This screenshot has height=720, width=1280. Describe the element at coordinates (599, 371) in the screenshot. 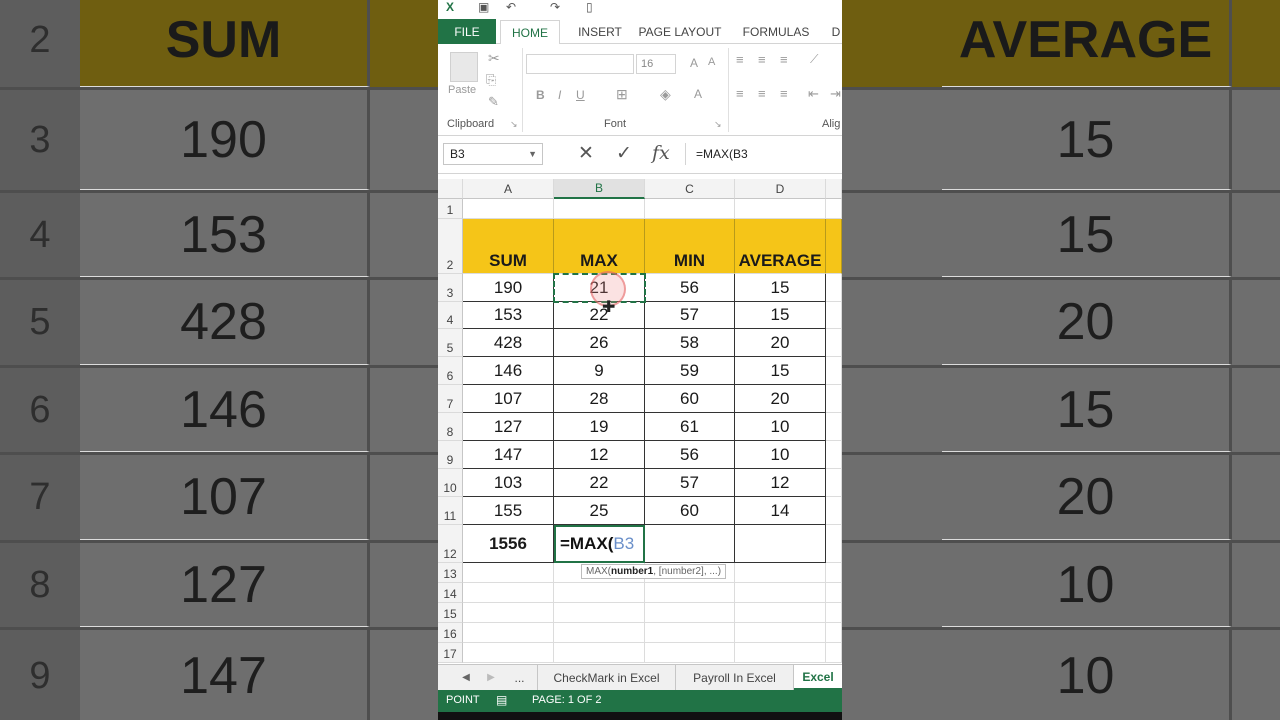

I see `data-cell: 9` at that location.